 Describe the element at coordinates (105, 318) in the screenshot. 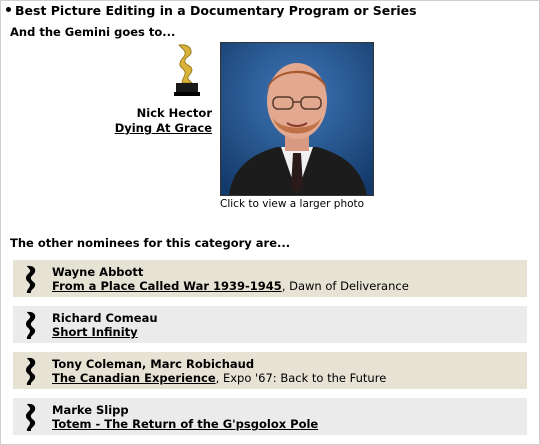

I see `nominee-name: Richard Comeau` at that location.